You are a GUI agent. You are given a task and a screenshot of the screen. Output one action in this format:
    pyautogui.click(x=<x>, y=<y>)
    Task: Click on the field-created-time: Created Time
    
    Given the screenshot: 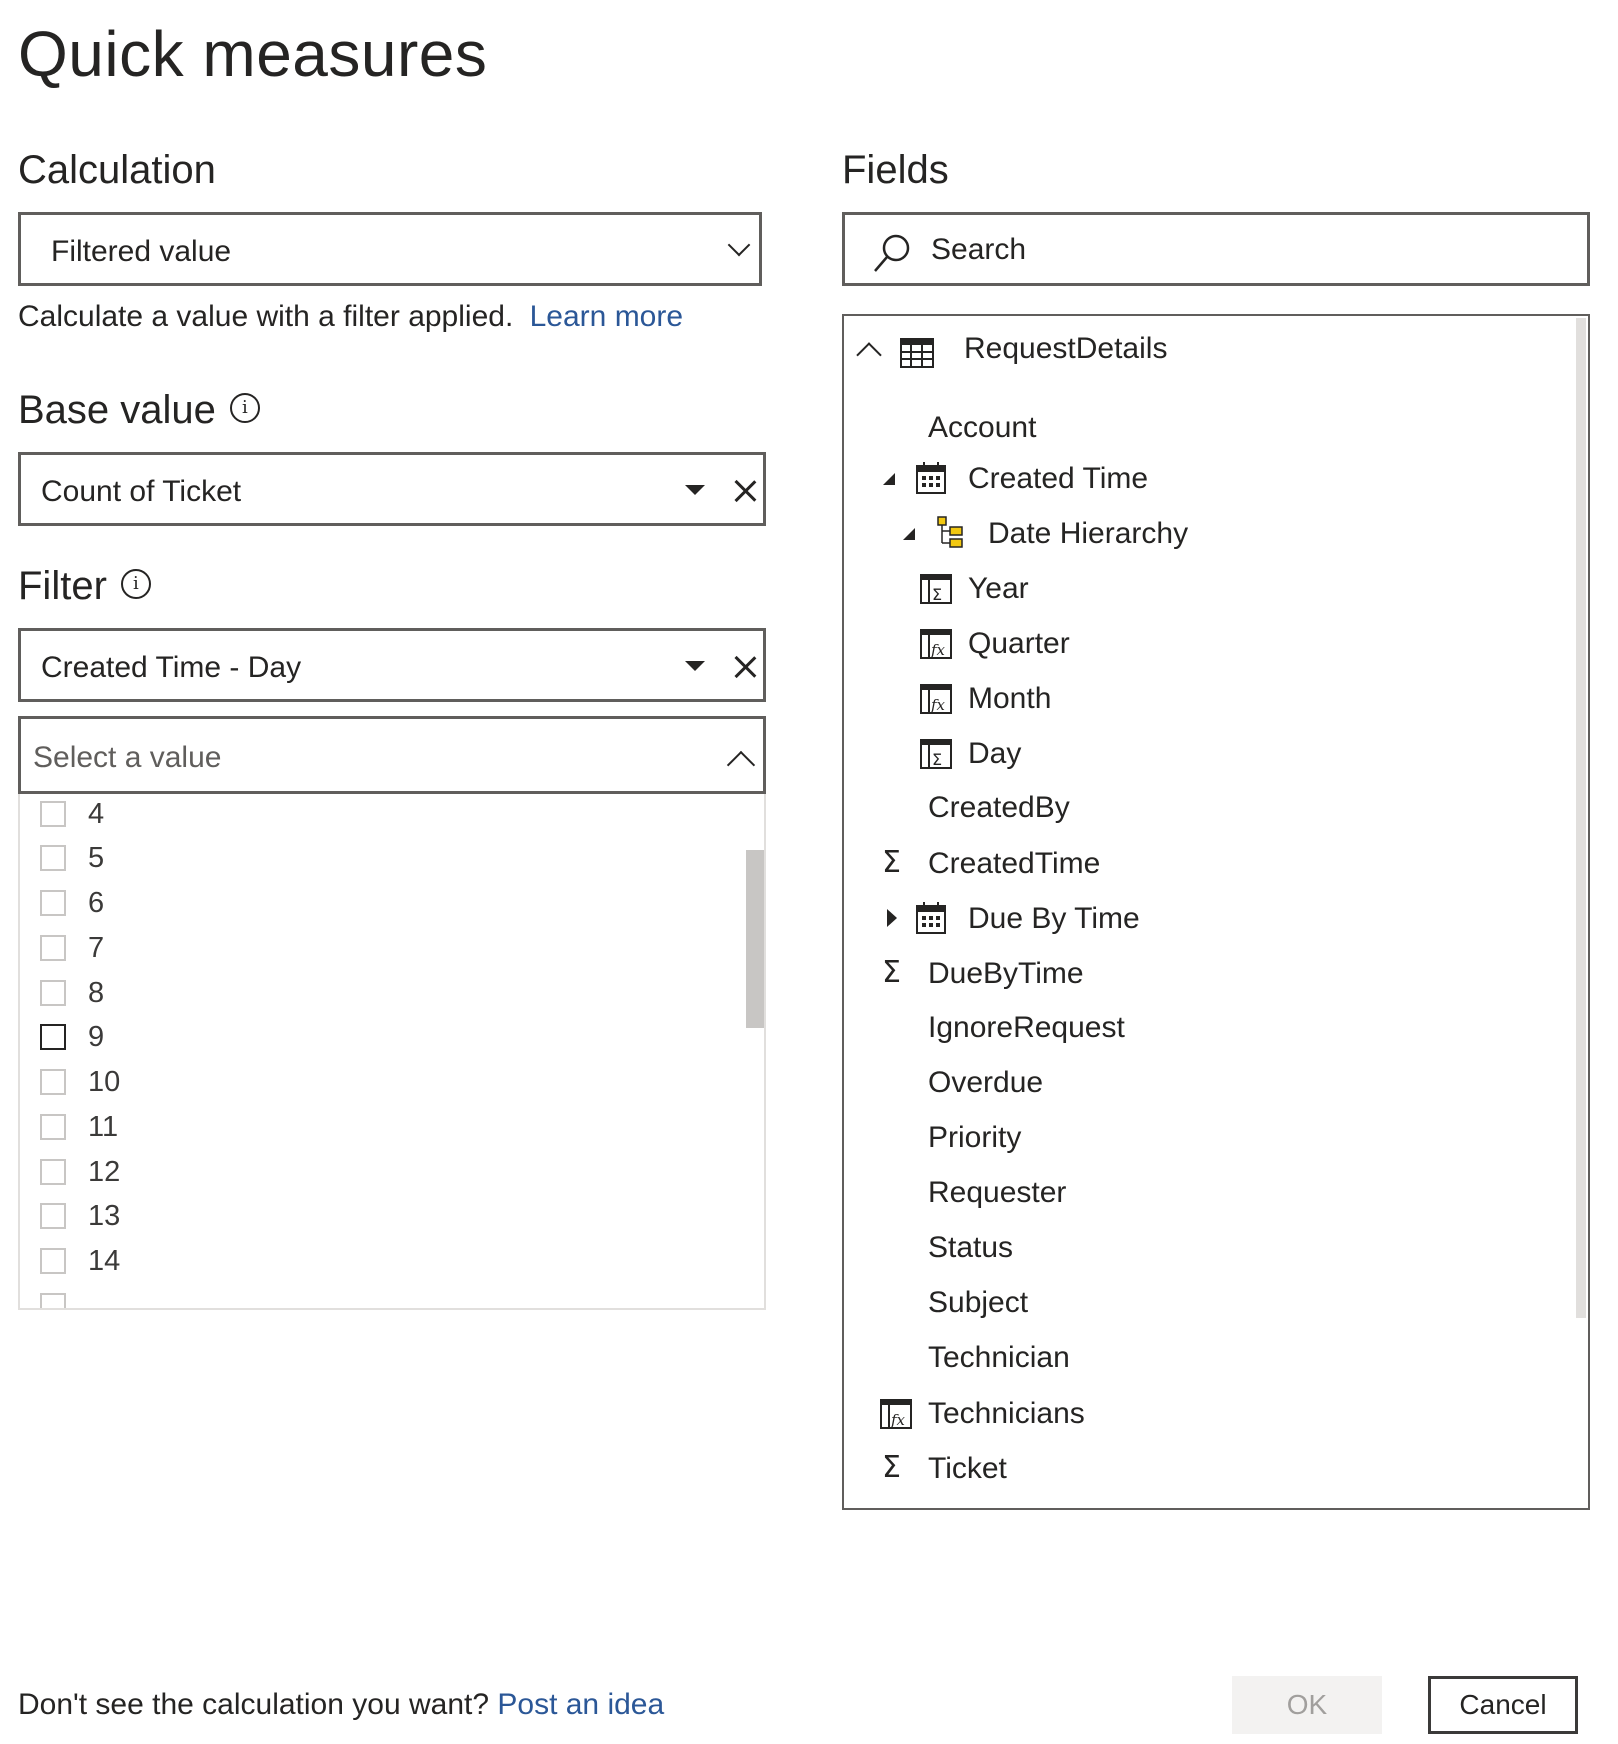 What is the action you would take?
    pyautogui.click(x=1194, y=478)
    